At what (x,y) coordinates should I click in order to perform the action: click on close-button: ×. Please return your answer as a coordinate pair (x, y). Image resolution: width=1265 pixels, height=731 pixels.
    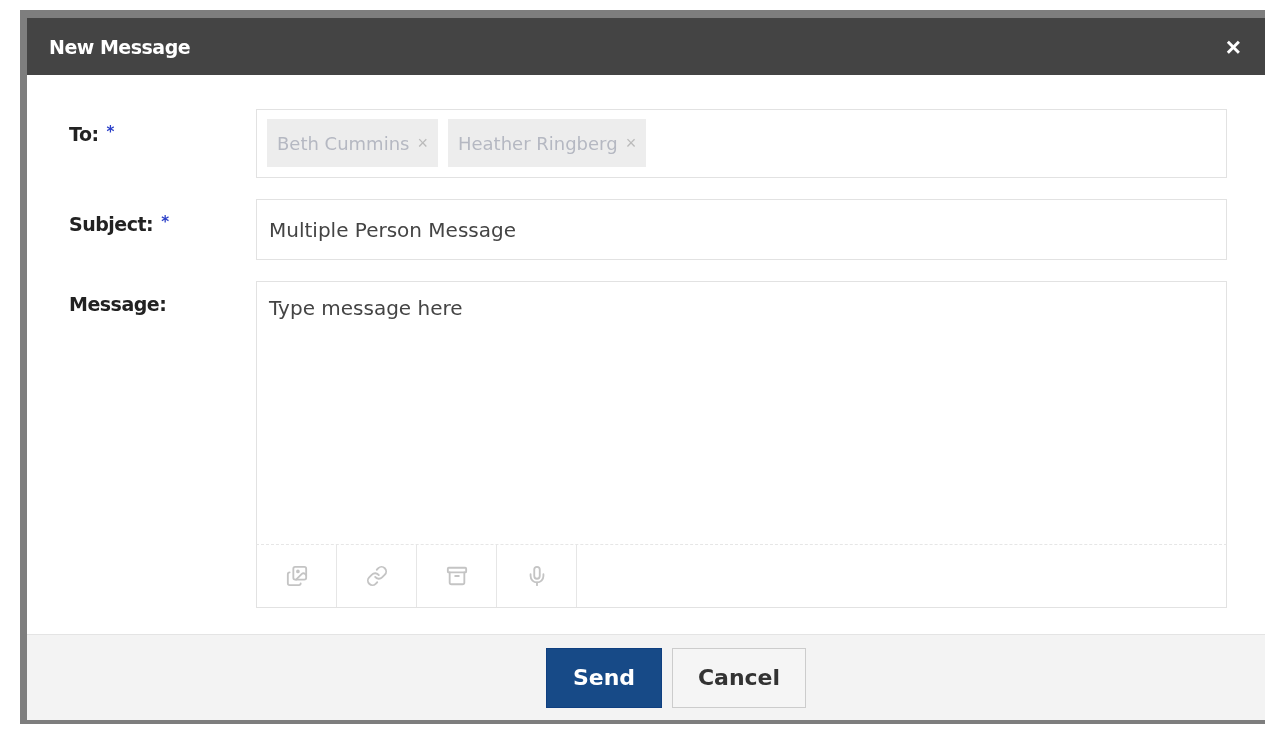
    Looking at the image, I should click on (1233, 46).